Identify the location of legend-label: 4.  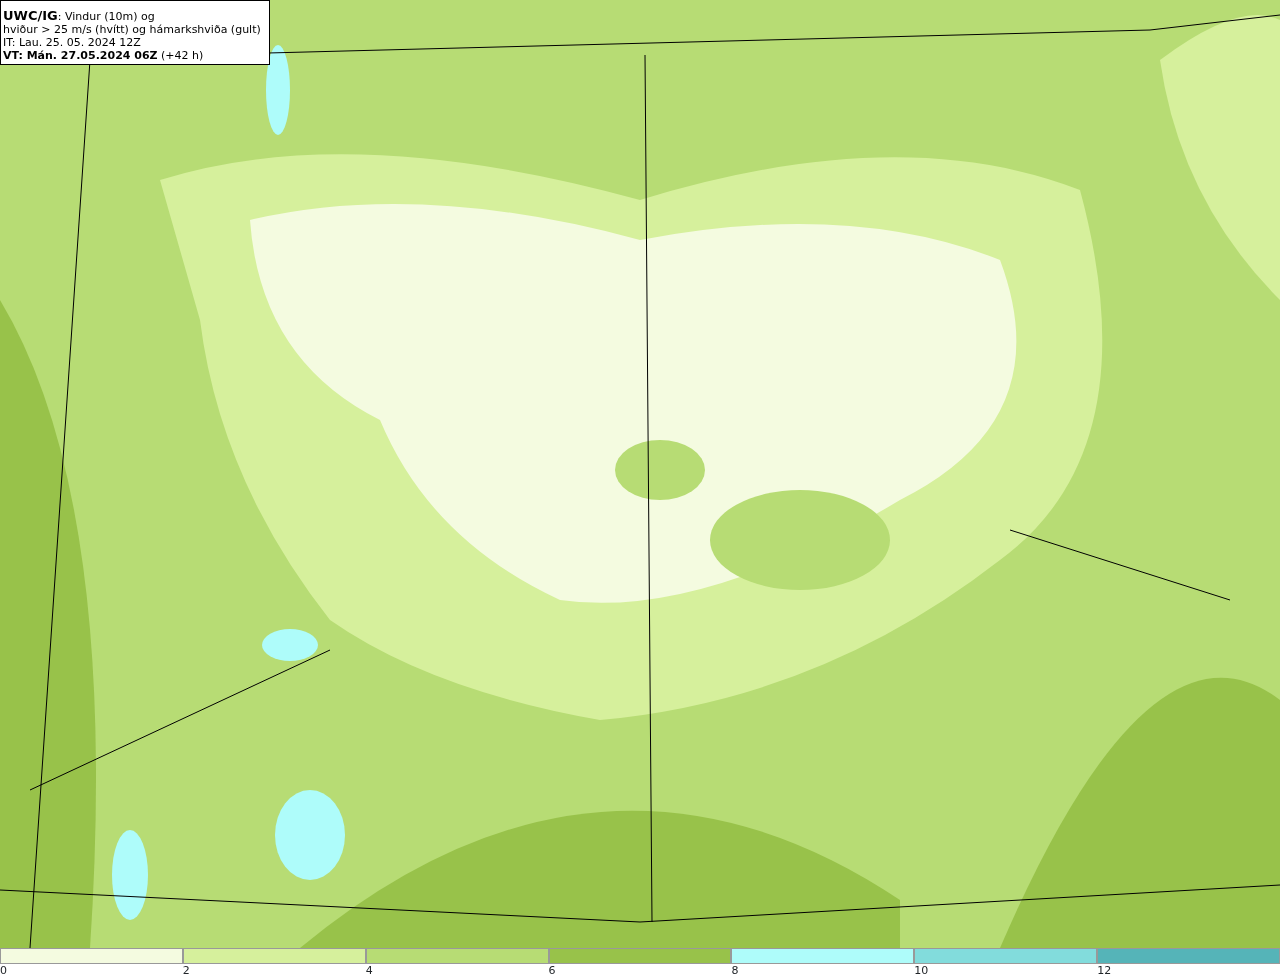
(369, 971).